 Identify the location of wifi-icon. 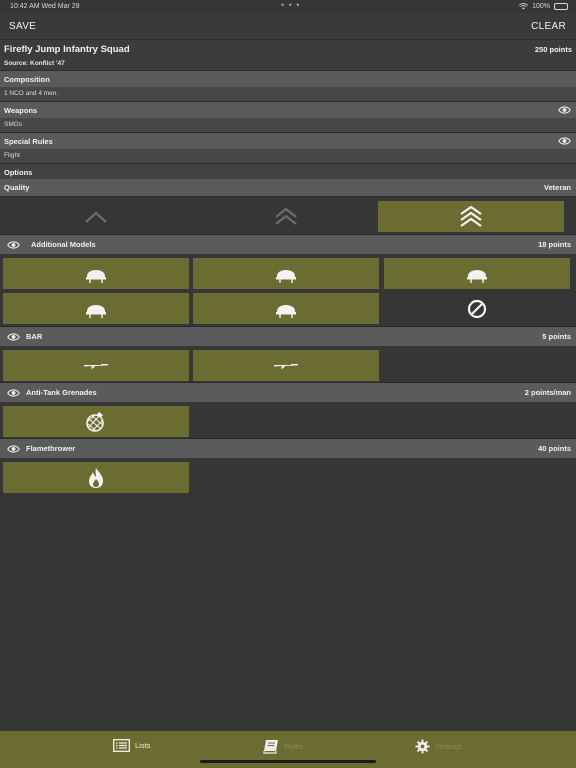
(524, 6).